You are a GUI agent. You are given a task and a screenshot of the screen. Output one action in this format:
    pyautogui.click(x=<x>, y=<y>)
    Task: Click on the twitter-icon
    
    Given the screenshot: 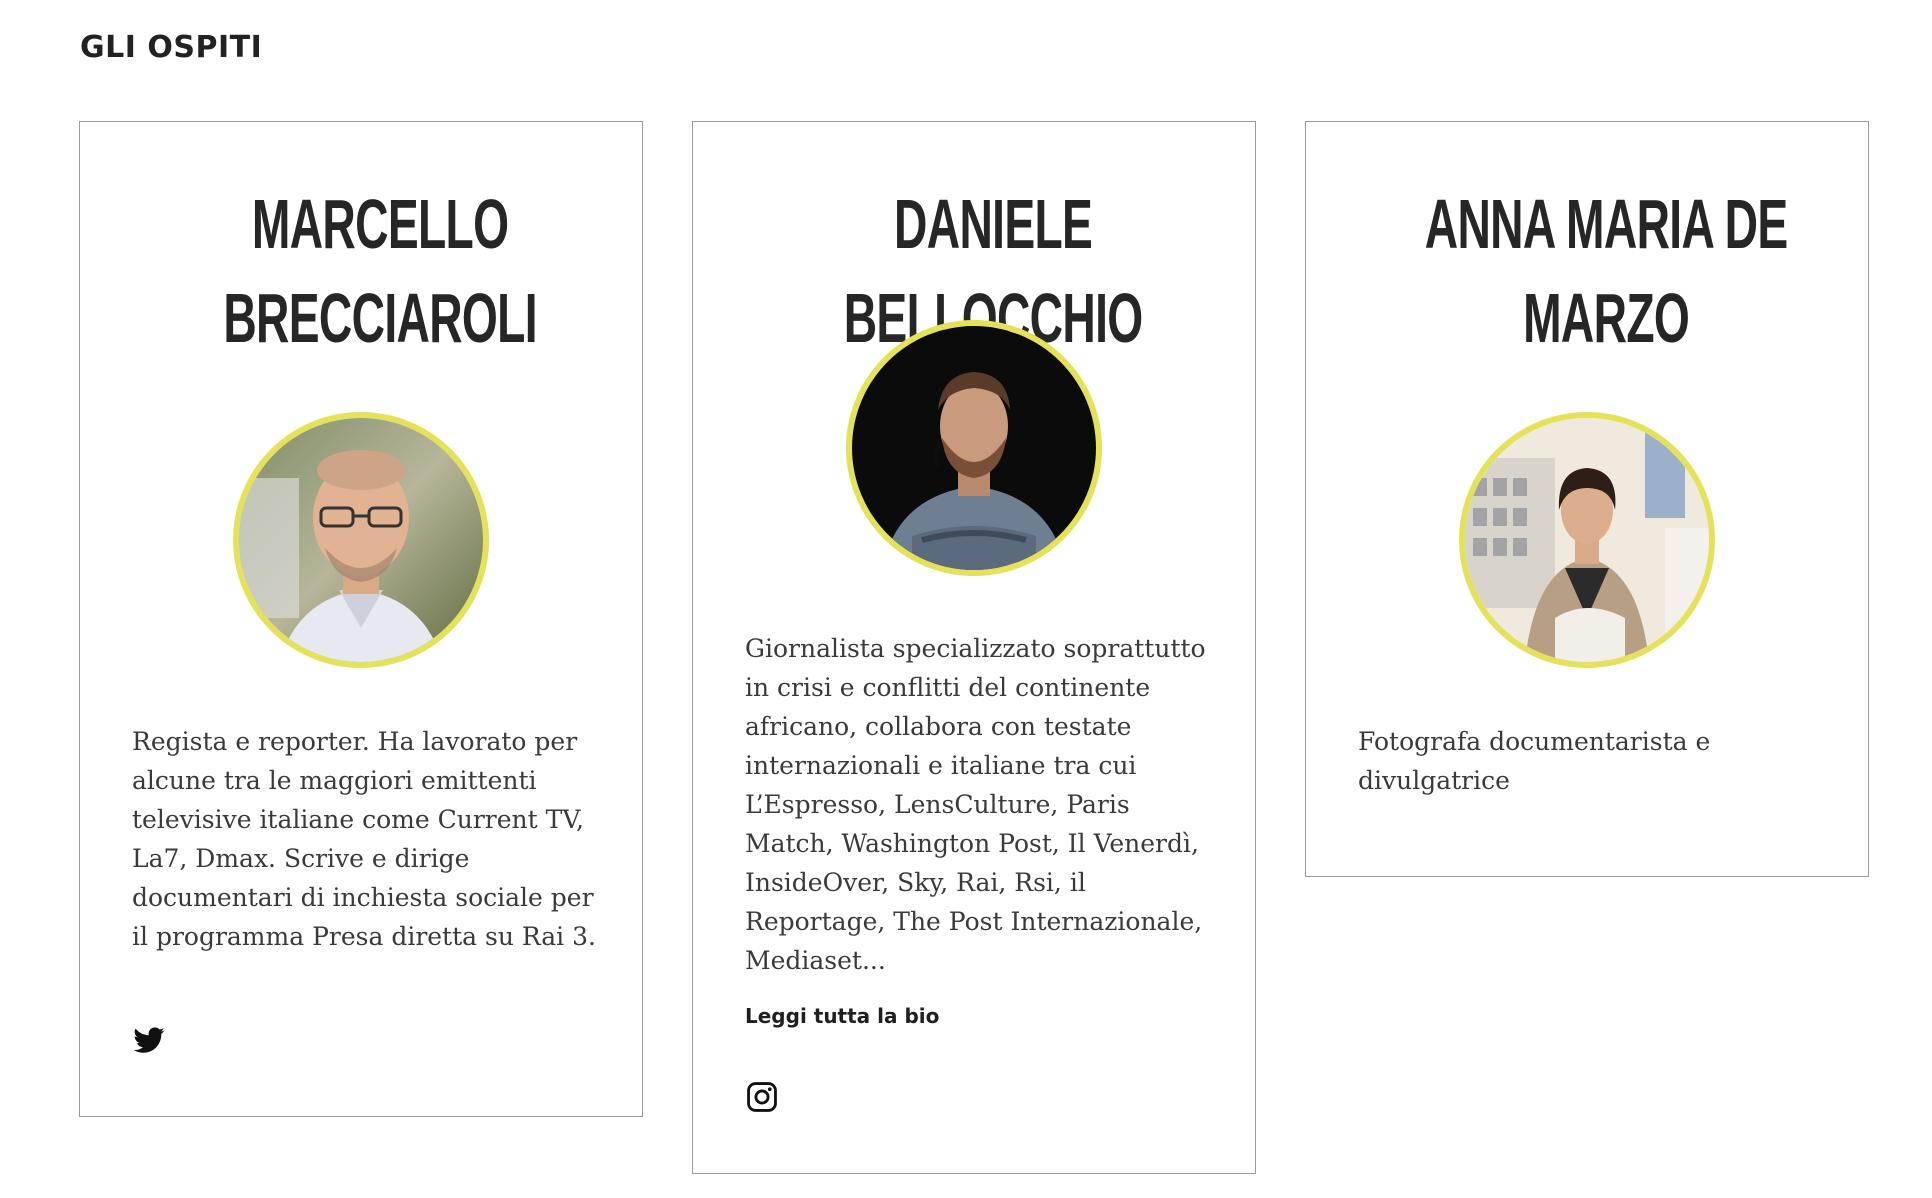 What is the action you would take?
    pyautogui.click(x=149, y=1041)
    